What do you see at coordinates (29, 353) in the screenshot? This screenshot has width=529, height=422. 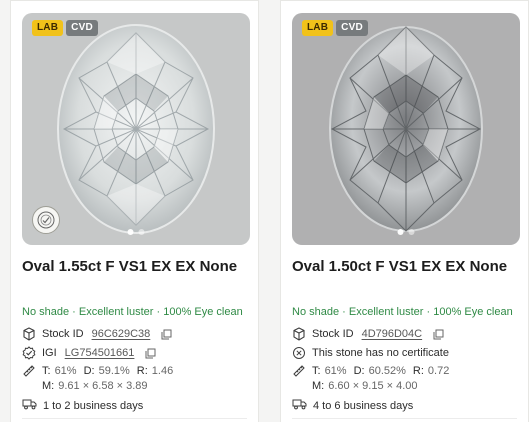 I see `verified-badge-icon` at bounding box center [29, 353].